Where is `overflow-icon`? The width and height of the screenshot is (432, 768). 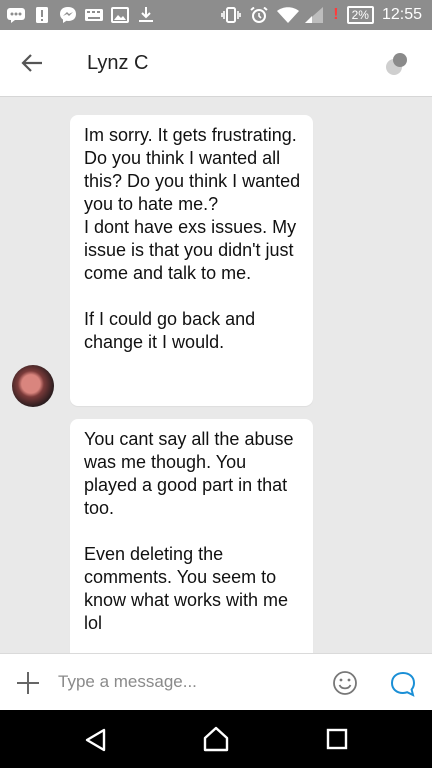 overflow-icon is located at coordinates (396, 64).